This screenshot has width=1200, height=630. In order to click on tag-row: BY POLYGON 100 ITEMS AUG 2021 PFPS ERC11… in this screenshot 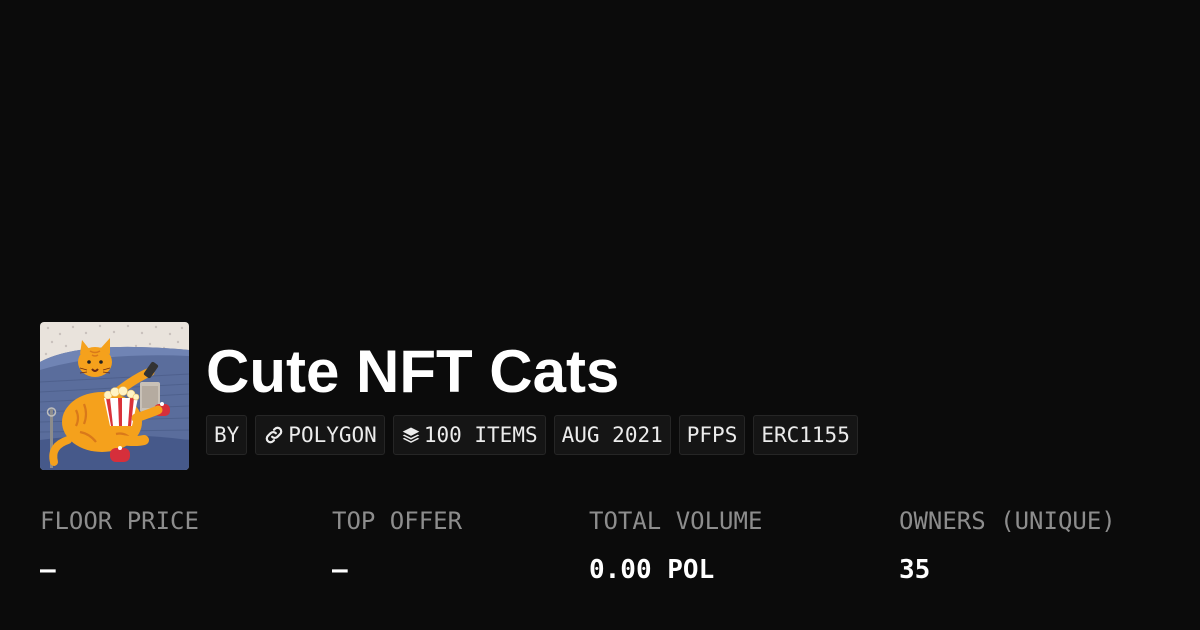, I will do `click(532, 435)`.